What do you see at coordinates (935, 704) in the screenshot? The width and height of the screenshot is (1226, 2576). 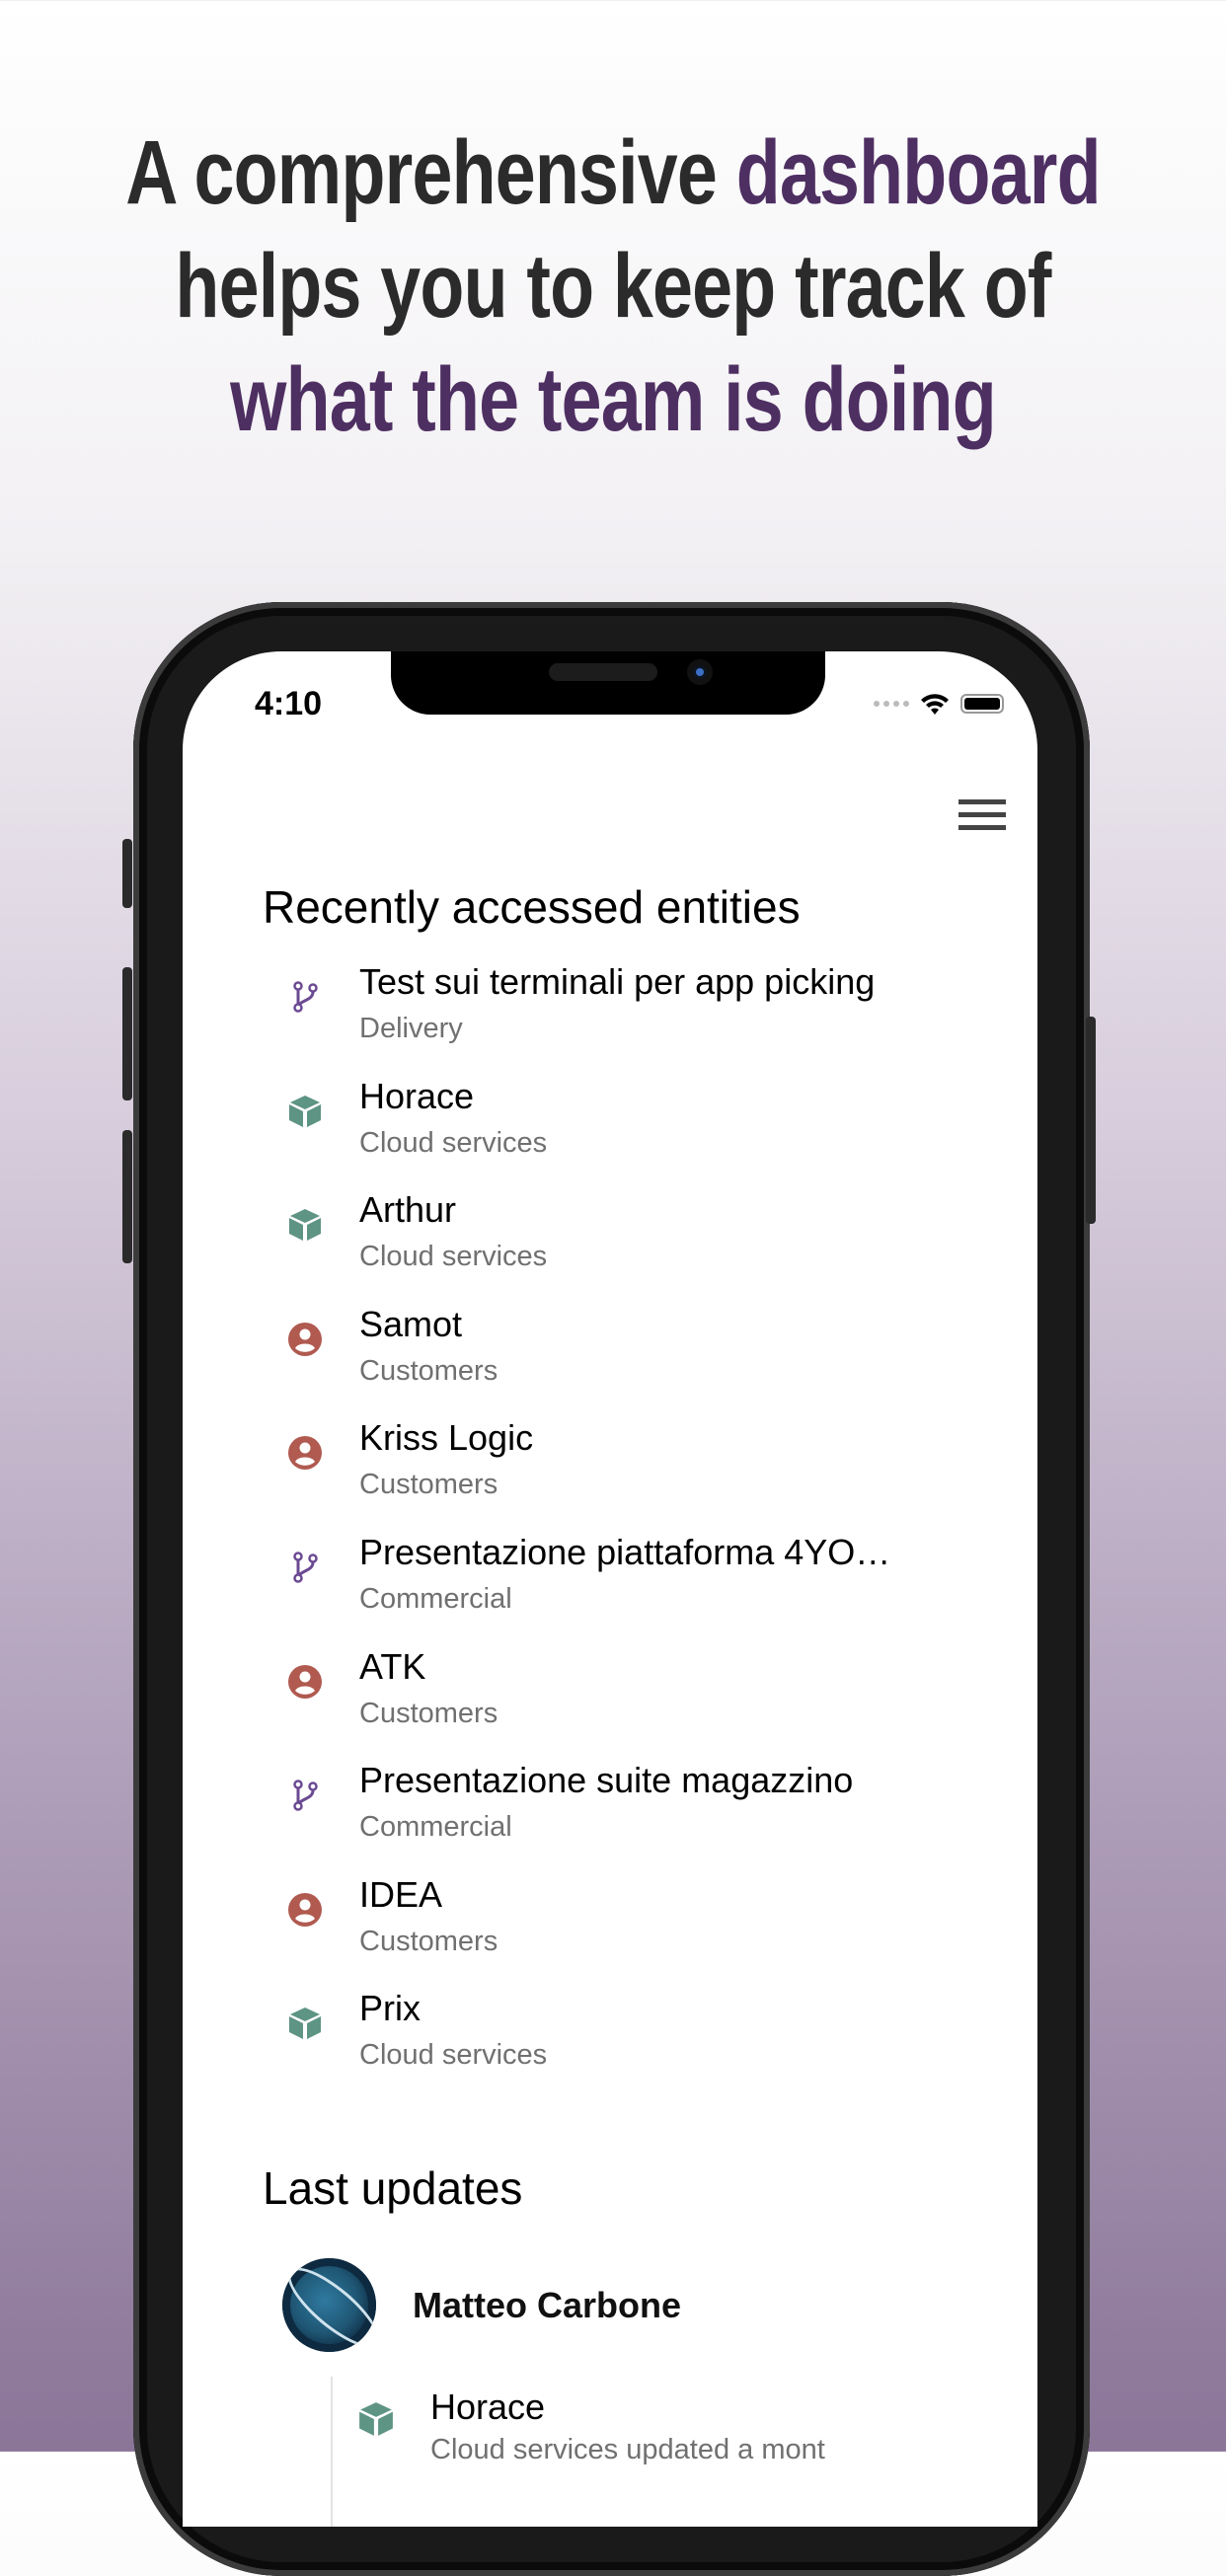 I see `wifi-icon` at bounding box center [935, 704].